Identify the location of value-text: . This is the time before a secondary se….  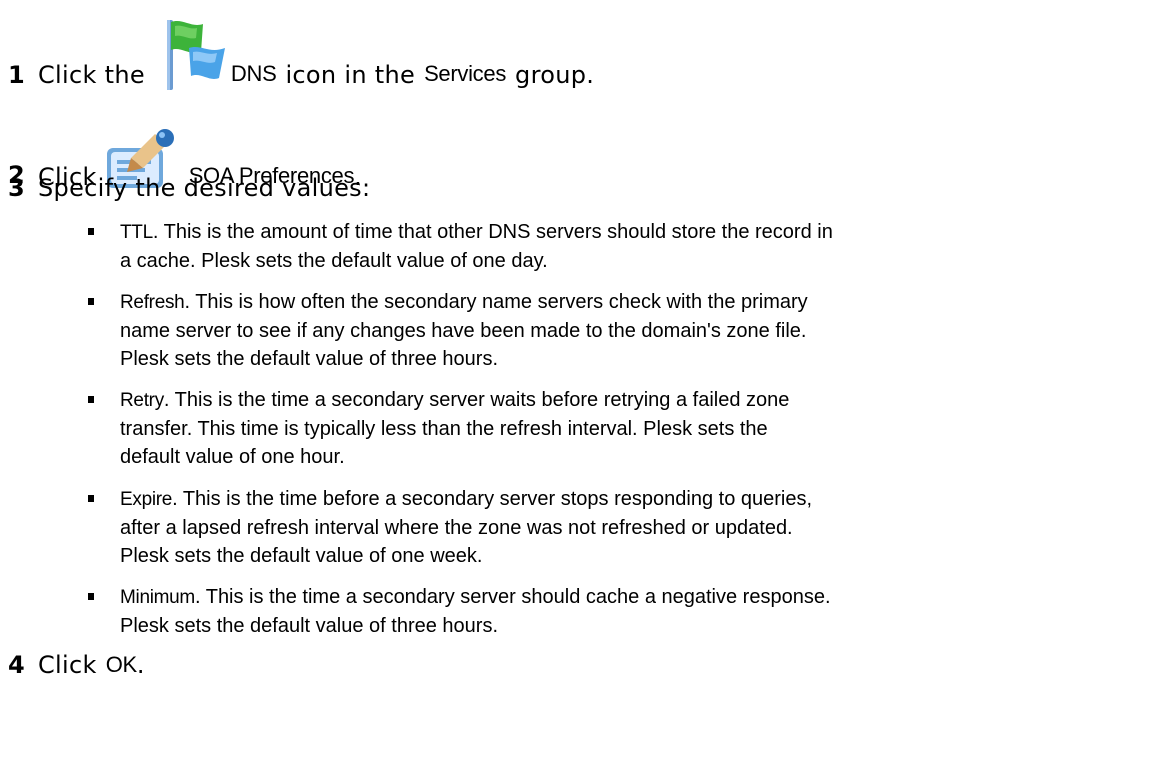
(492, 499).